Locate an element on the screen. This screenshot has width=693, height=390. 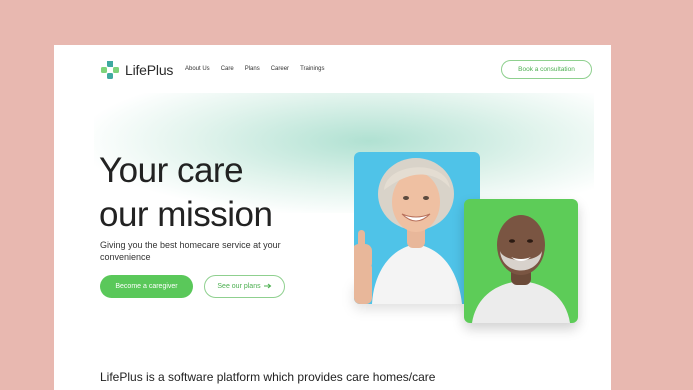
nav-link-care: Care is located at coordinates (227, 69).